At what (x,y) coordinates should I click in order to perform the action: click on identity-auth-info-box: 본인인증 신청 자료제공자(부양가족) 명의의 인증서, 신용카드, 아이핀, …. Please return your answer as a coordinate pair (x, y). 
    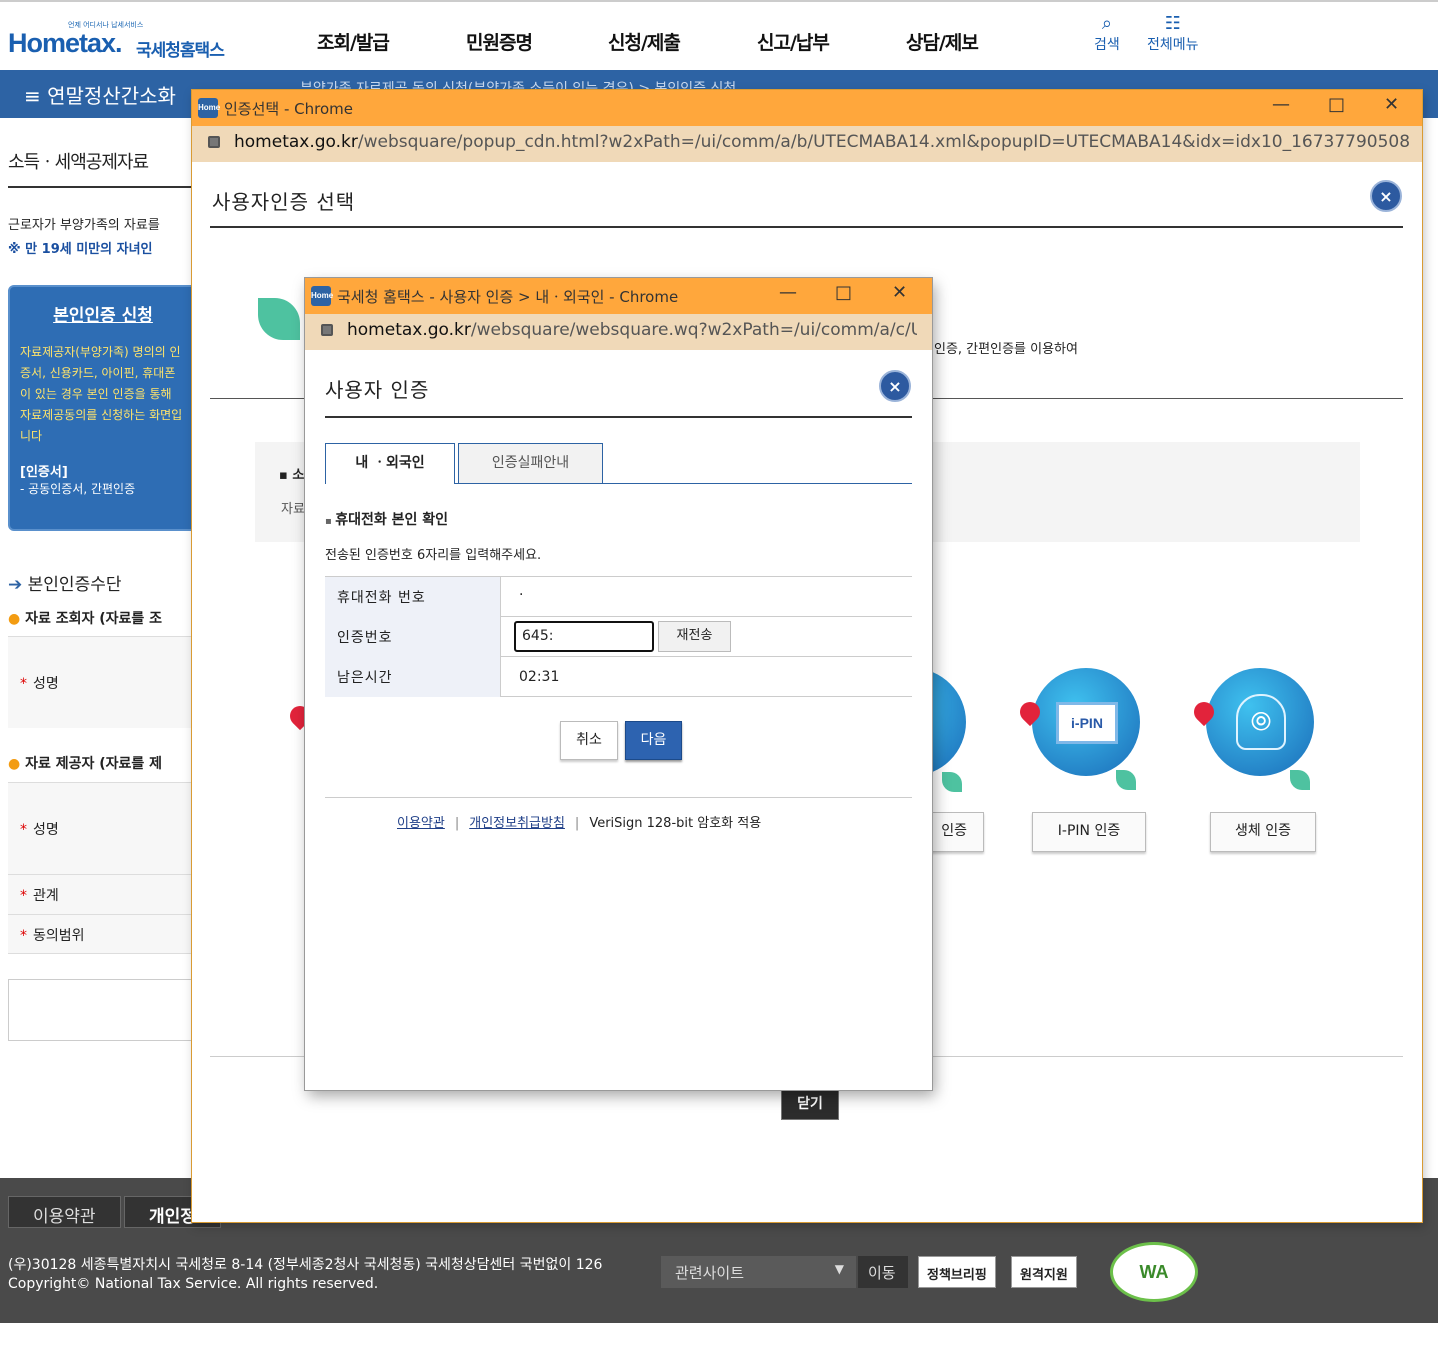
    Looking at the image, I should click on (103, 408).